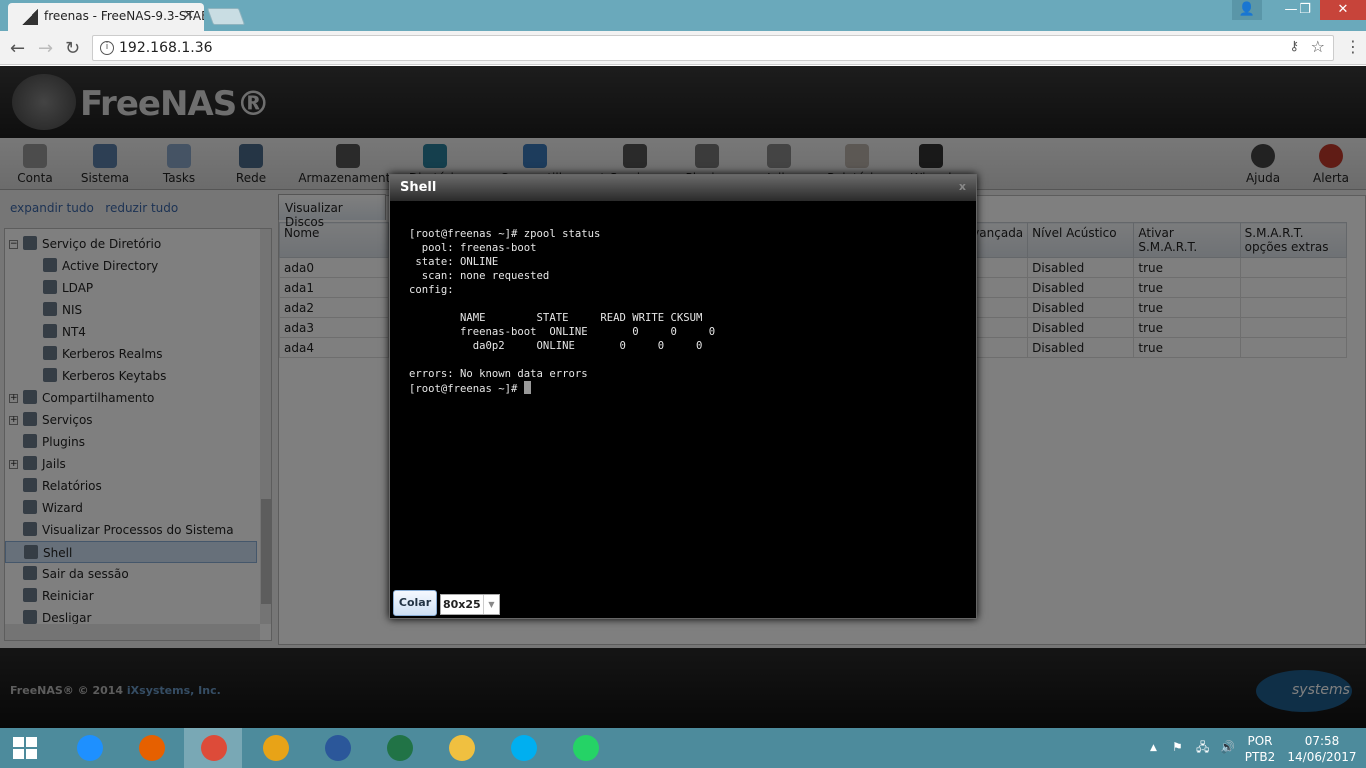 The width and height of the screenshot is (1366, 768). I want to click on network-icon: 🖧, so click(1202, 747).